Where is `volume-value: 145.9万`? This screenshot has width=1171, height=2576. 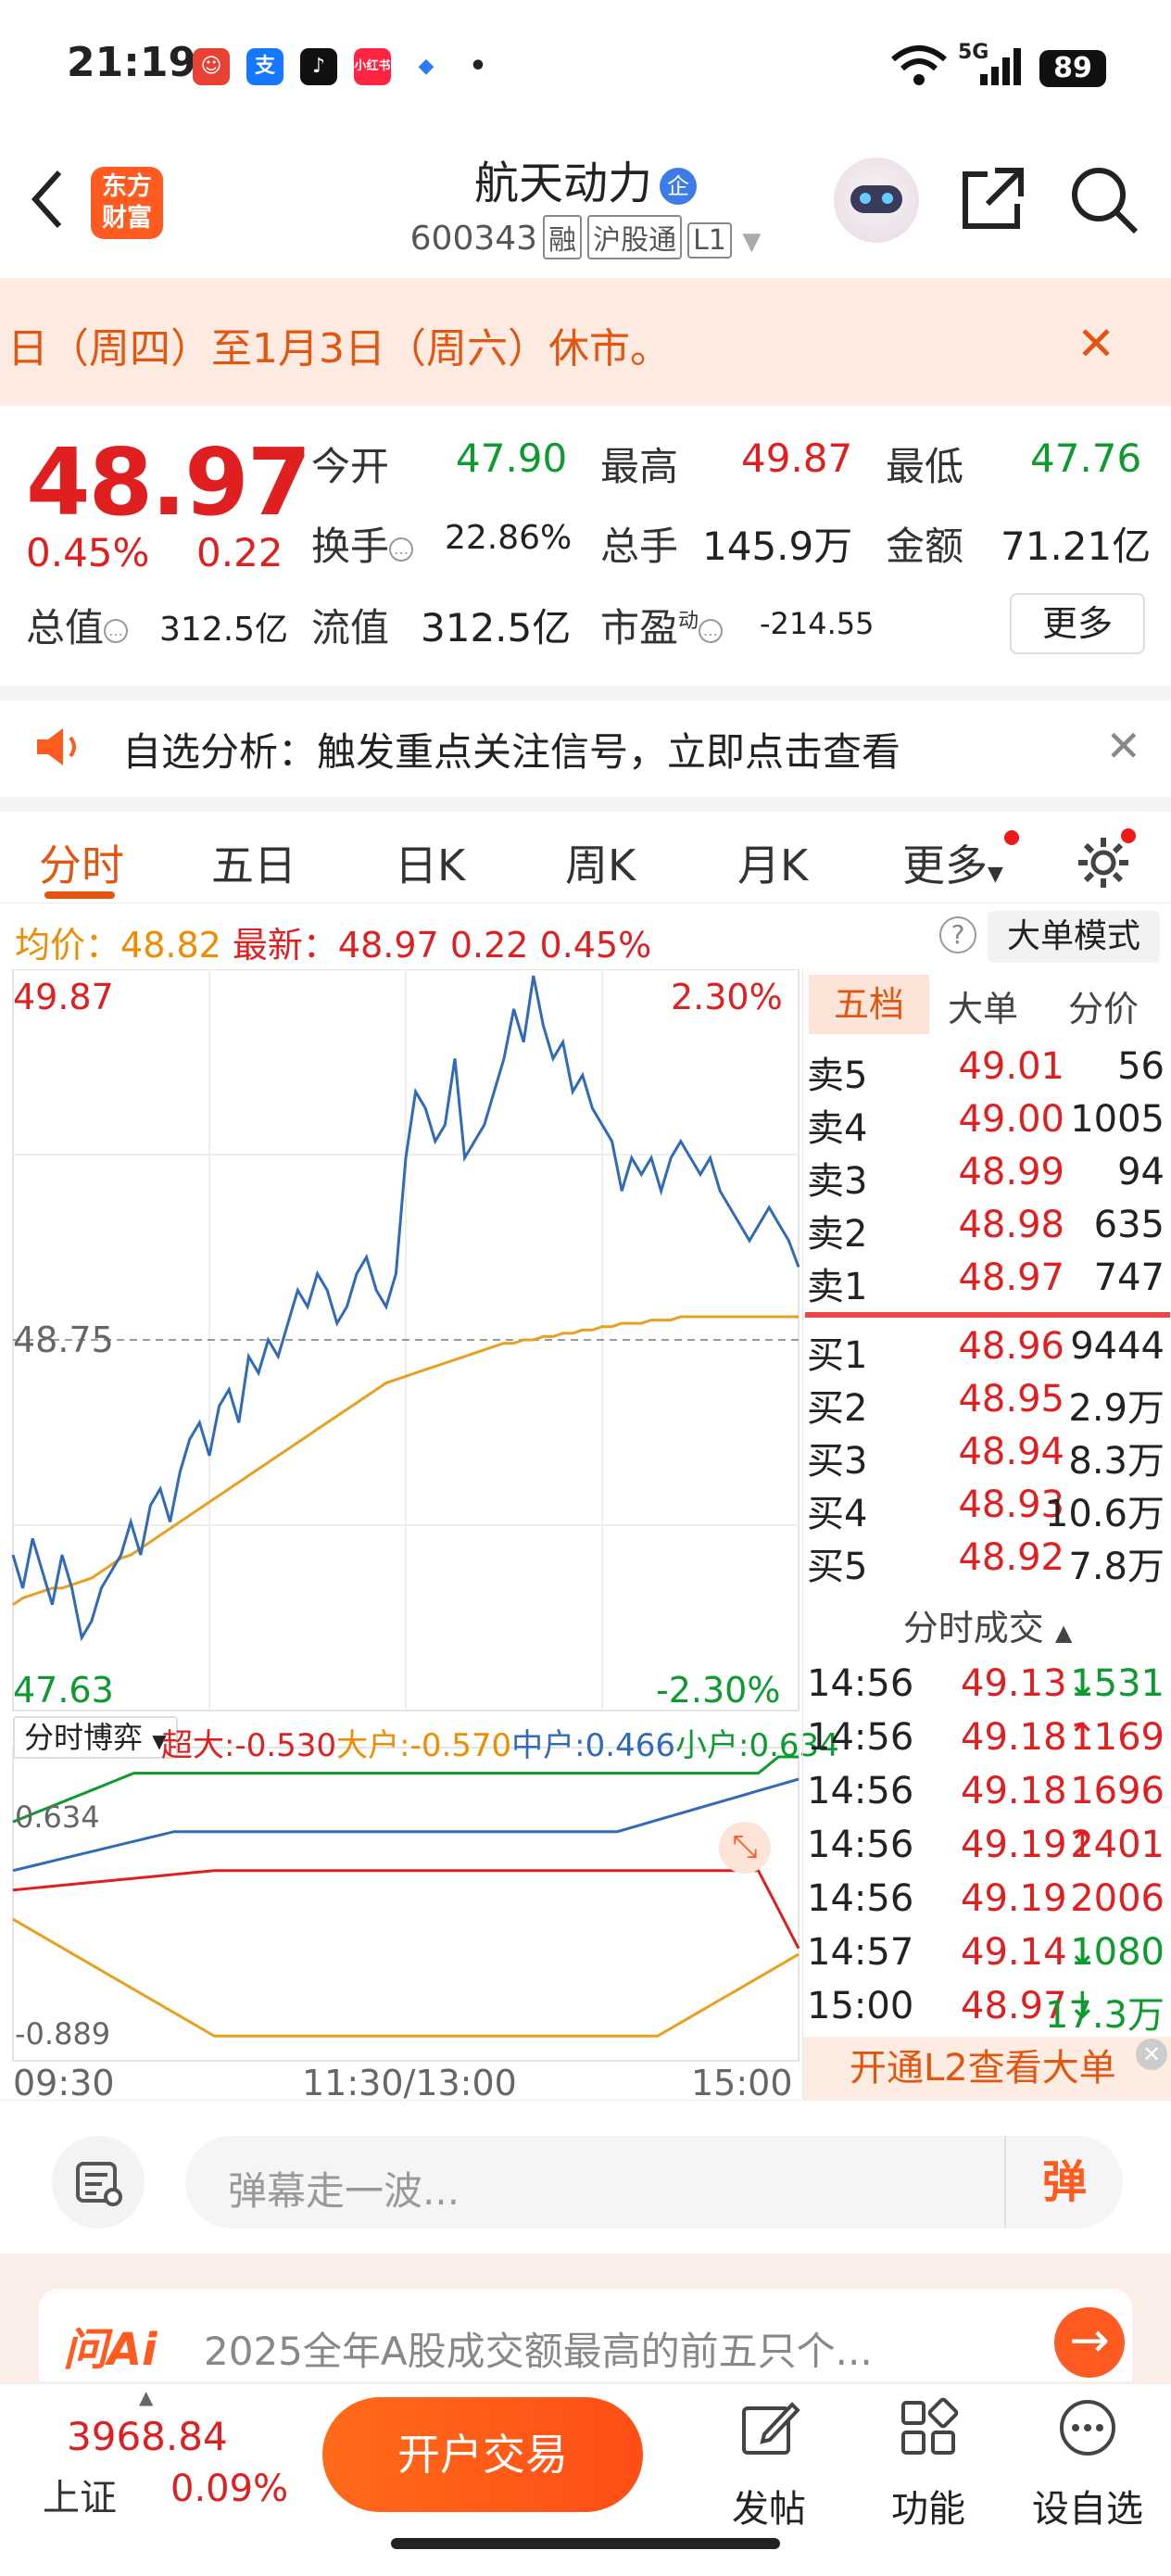
volume-value: 145.9万 is located at coordinates (778, 546).